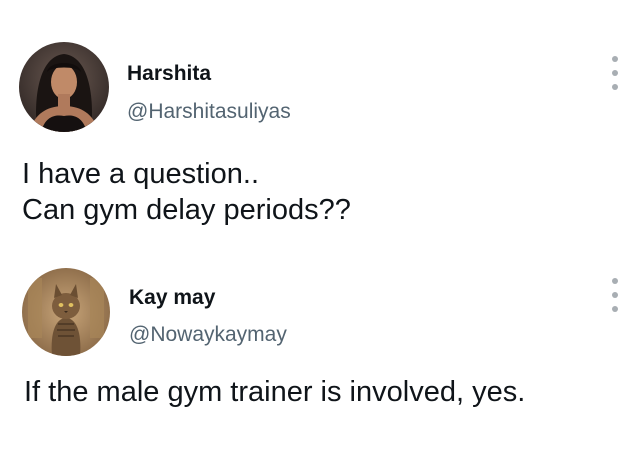 The height and width of the screenshot is (465, 640). Describe the element at coordinates (172, 298) in the screenshot. I see `display-name: Kay may` at that location.